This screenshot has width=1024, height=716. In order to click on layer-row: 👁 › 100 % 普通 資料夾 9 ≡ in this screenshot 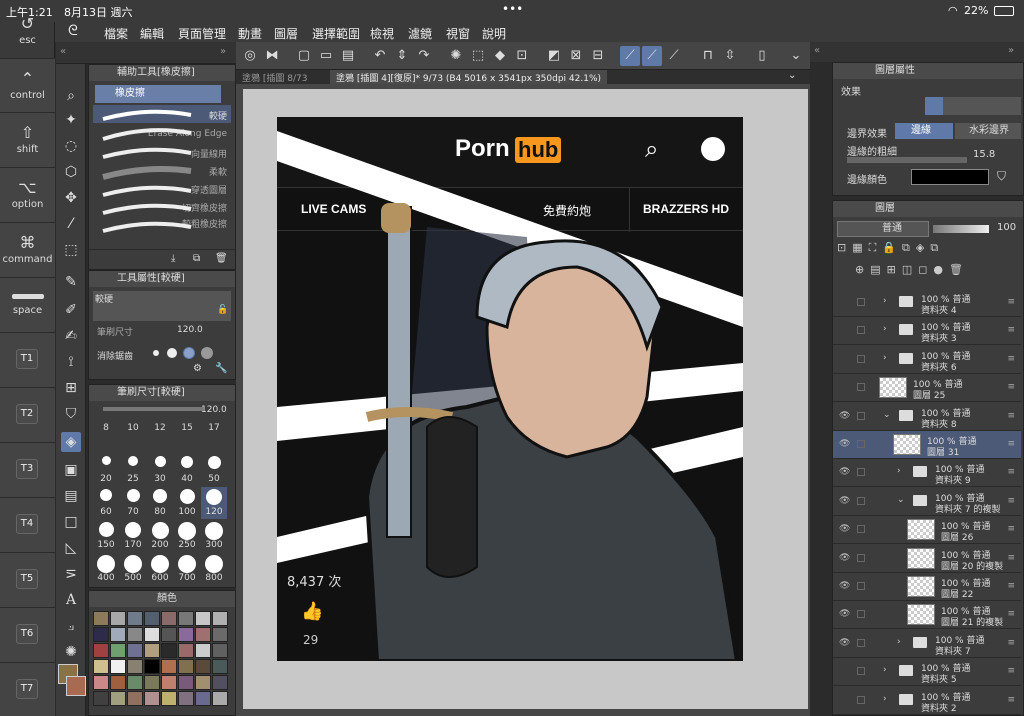, I will do `click(927, 473)`.